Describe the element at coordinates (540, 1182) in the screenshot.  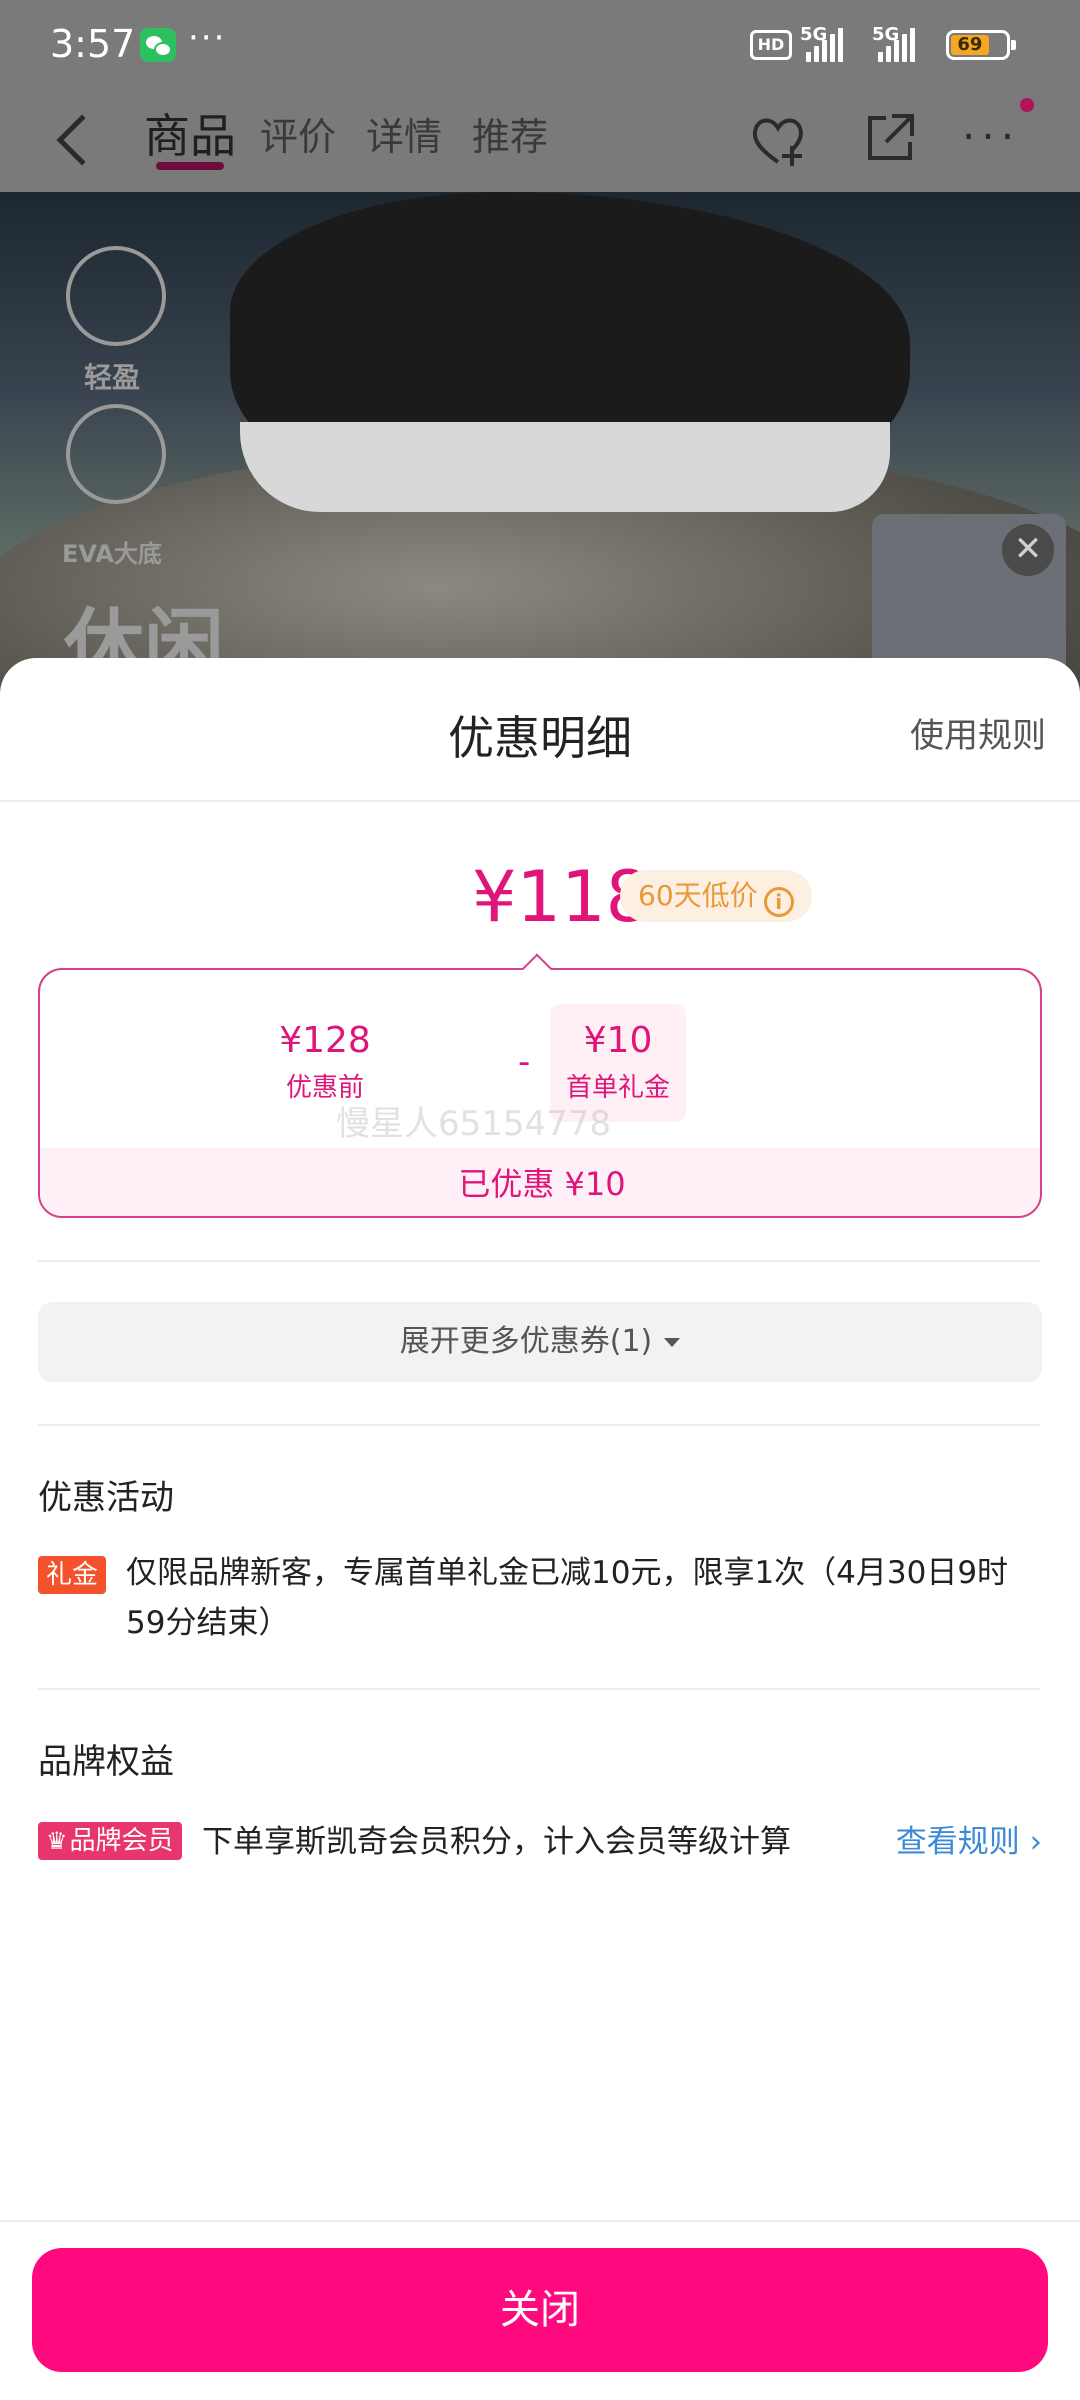
I see `saved-amount-band: 已优惠 ¥10` at that location.